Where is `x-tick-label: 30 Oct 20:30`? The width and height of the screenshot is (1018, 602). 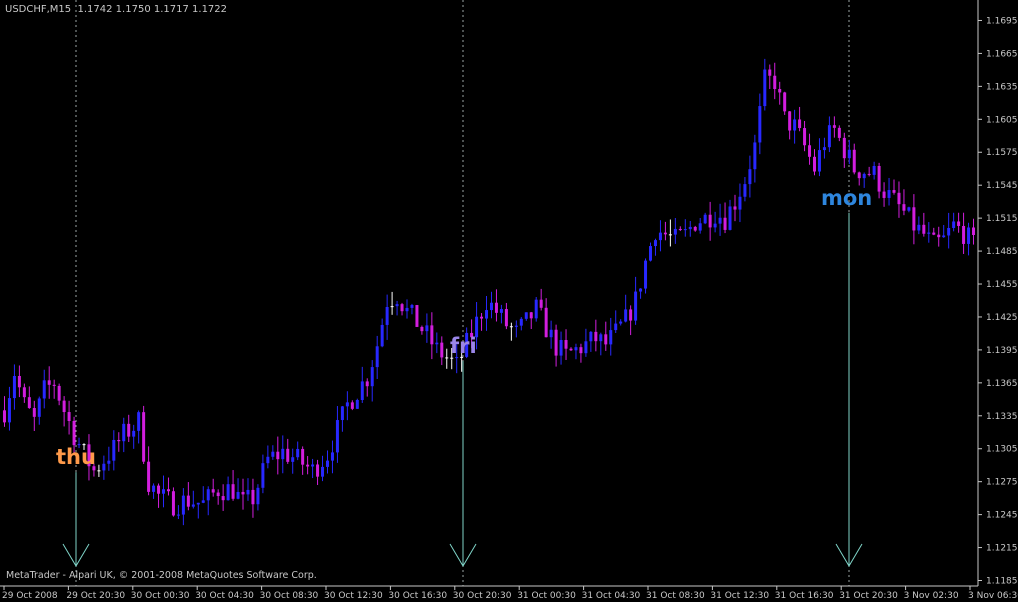 x-tick-label: 30 Oct 20:30 is located at coordinates (482, 596).